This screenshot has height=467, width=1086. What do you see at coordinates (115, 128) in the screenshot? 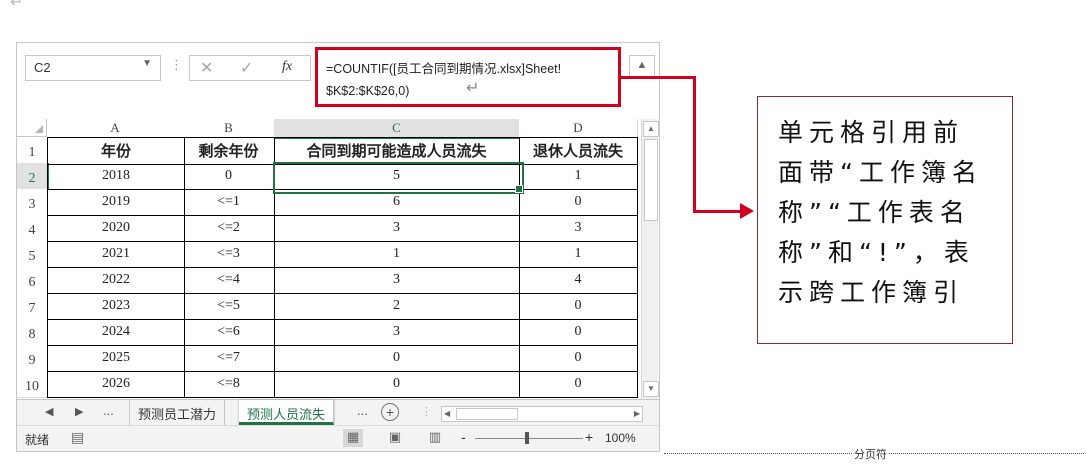
I see `column-header-A: A` at bounding box center [115, 128].